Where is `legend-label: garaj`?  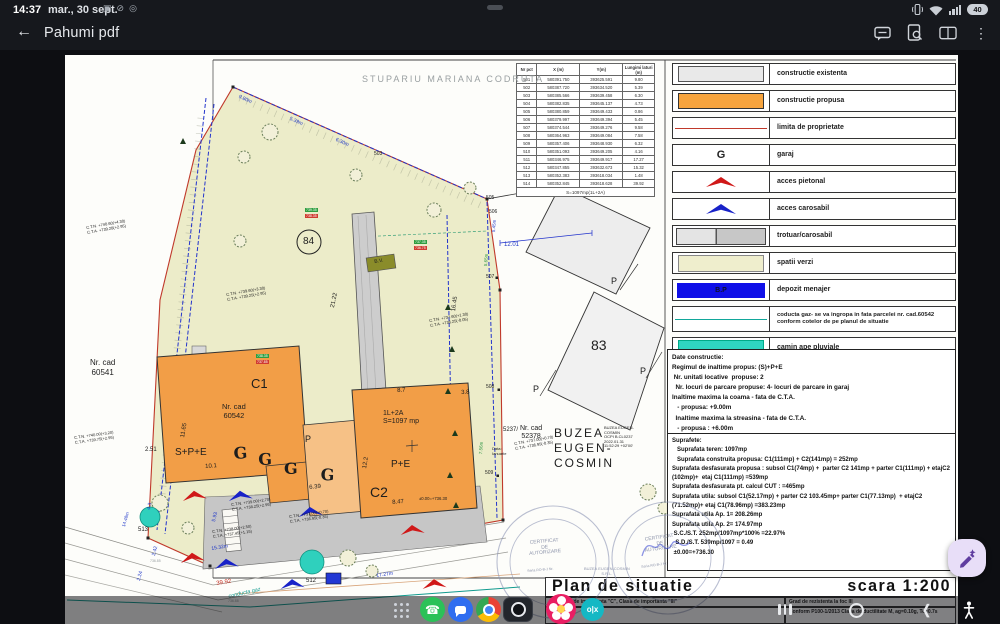
legend-label: garaj is located at coordinates (785, 154).